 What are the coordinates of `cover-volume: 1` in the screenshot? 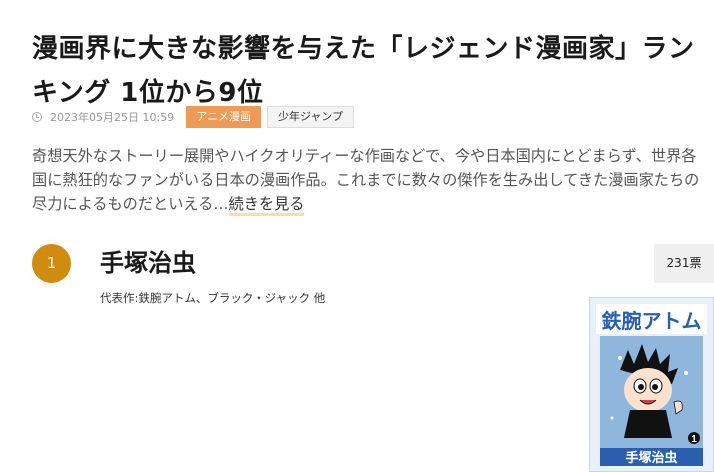 It's located at (694, 439).